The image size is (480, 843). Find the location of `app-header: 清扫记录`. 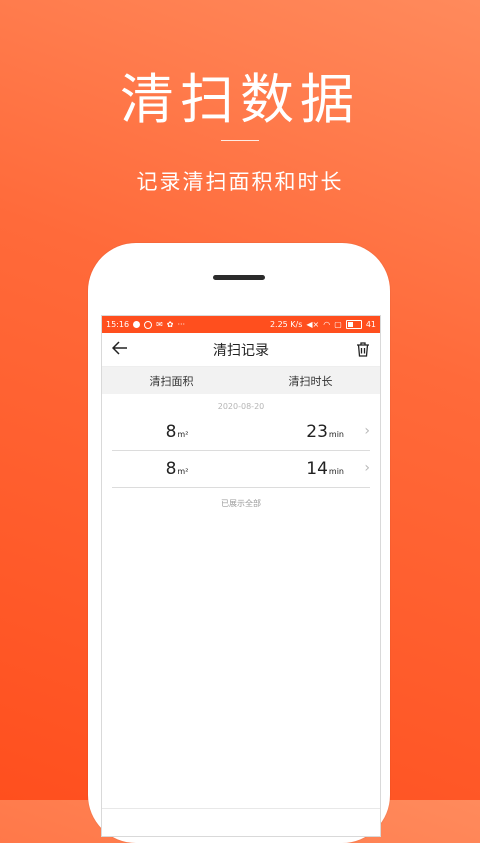

app-header: 清扫记录 is located at coordinates (241, 350).